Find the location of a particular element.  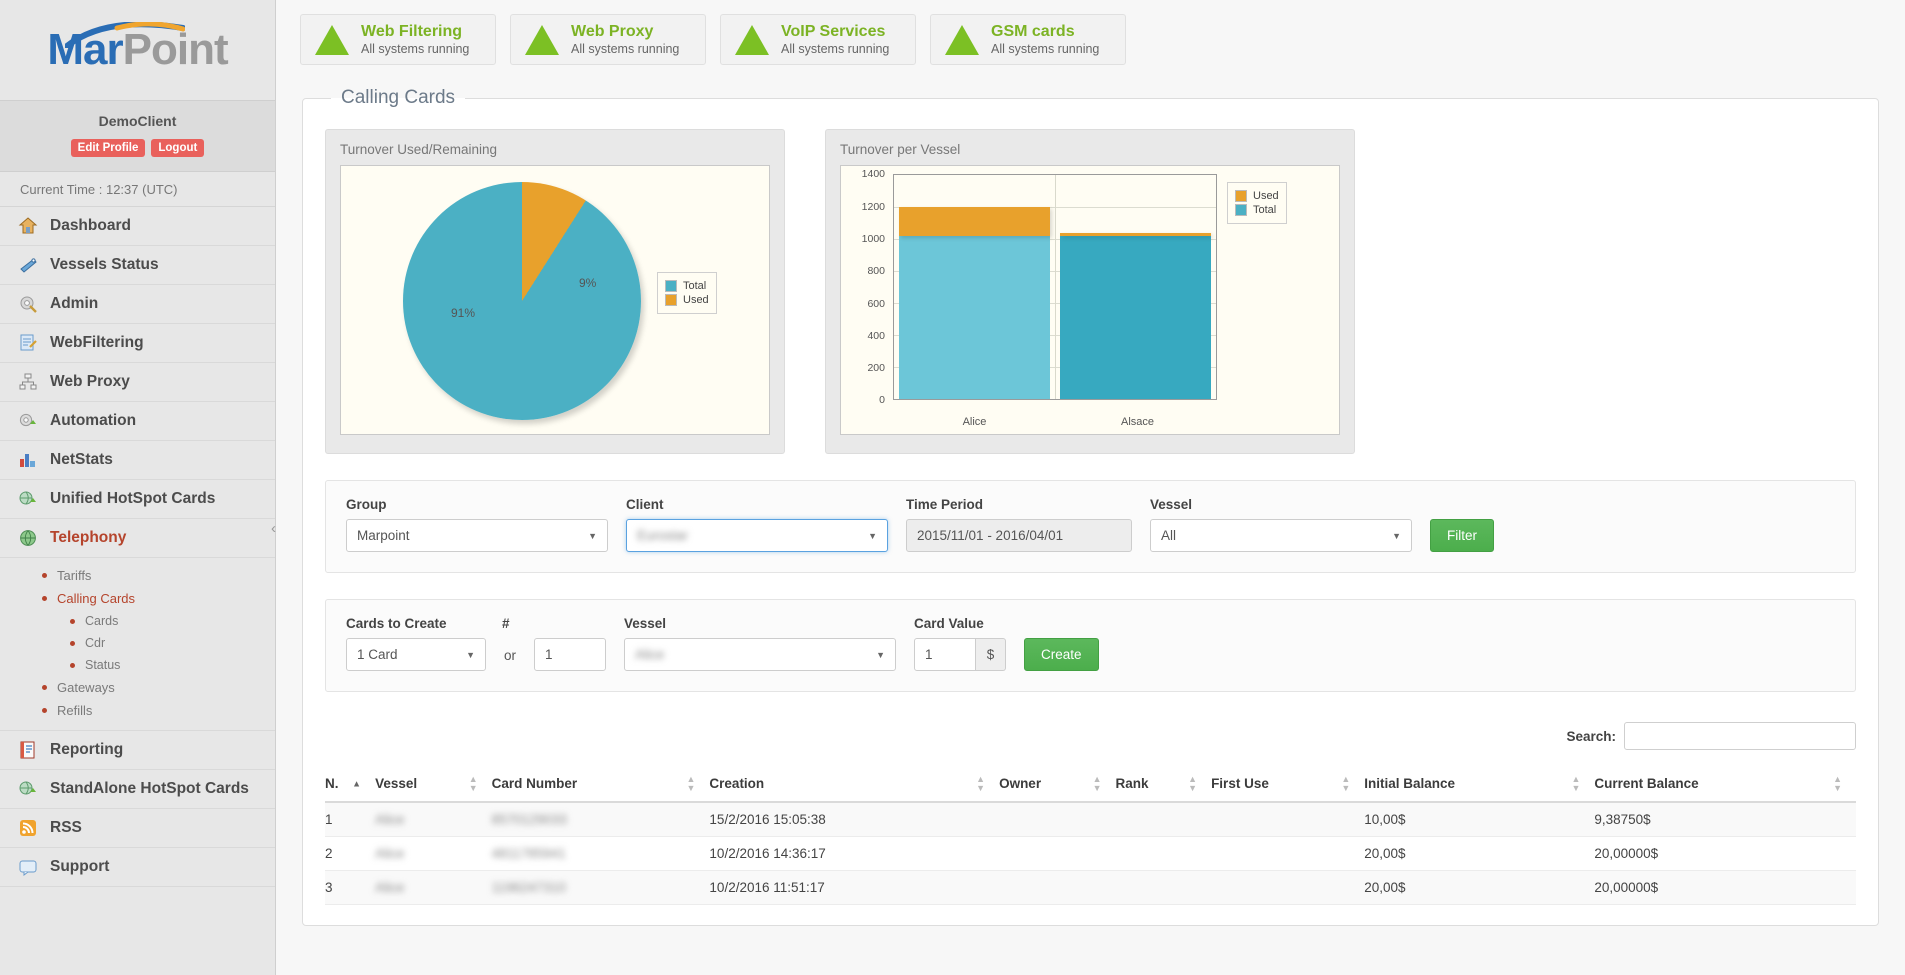

status-card-title: VoIP Services is located at coordinates (833, 31).